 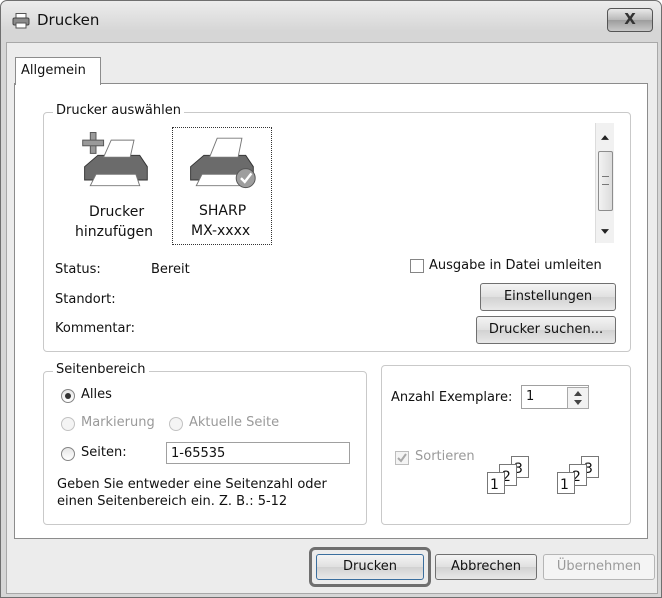 I want to click on cancel-button: Abbrechen, so click(x=486, y=567).